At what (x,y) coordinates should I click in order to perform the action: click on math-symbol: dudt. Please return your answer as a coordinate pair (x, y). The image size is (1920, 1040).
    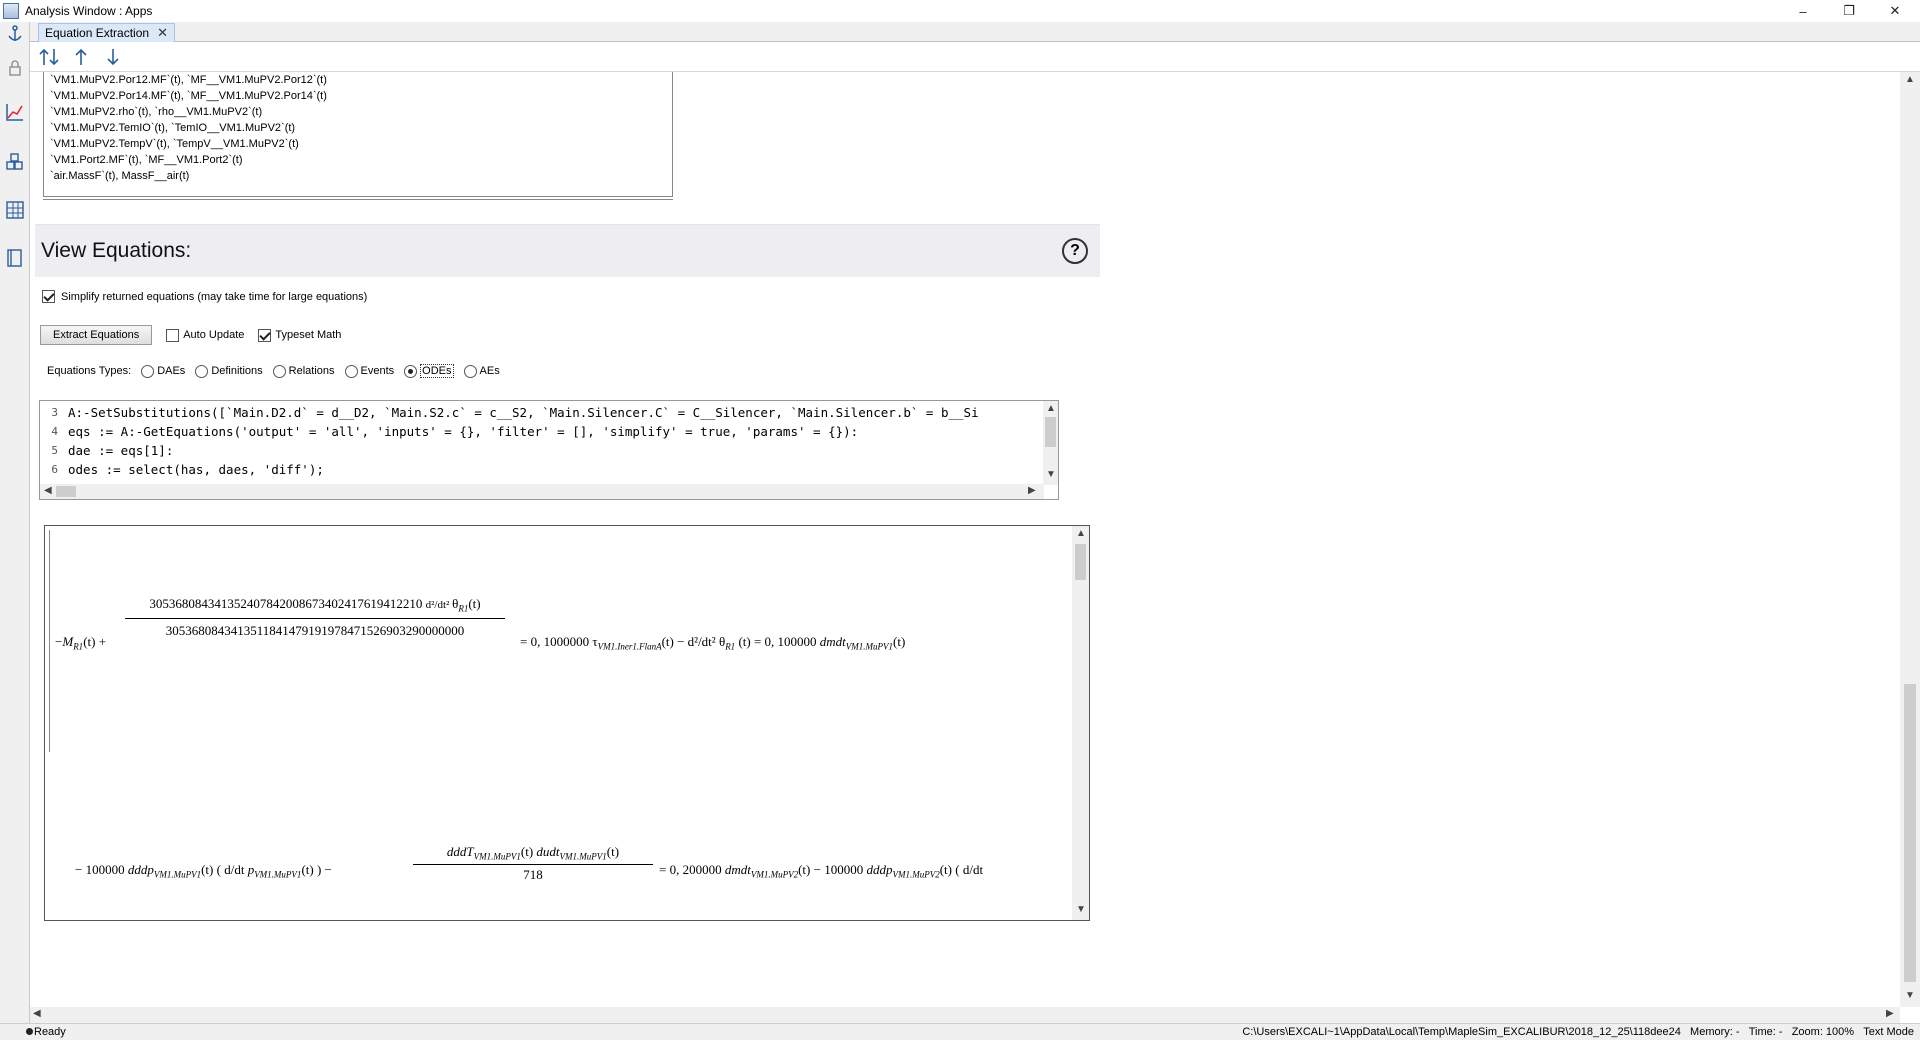
    Looking at the image, I should click on (548, 851).